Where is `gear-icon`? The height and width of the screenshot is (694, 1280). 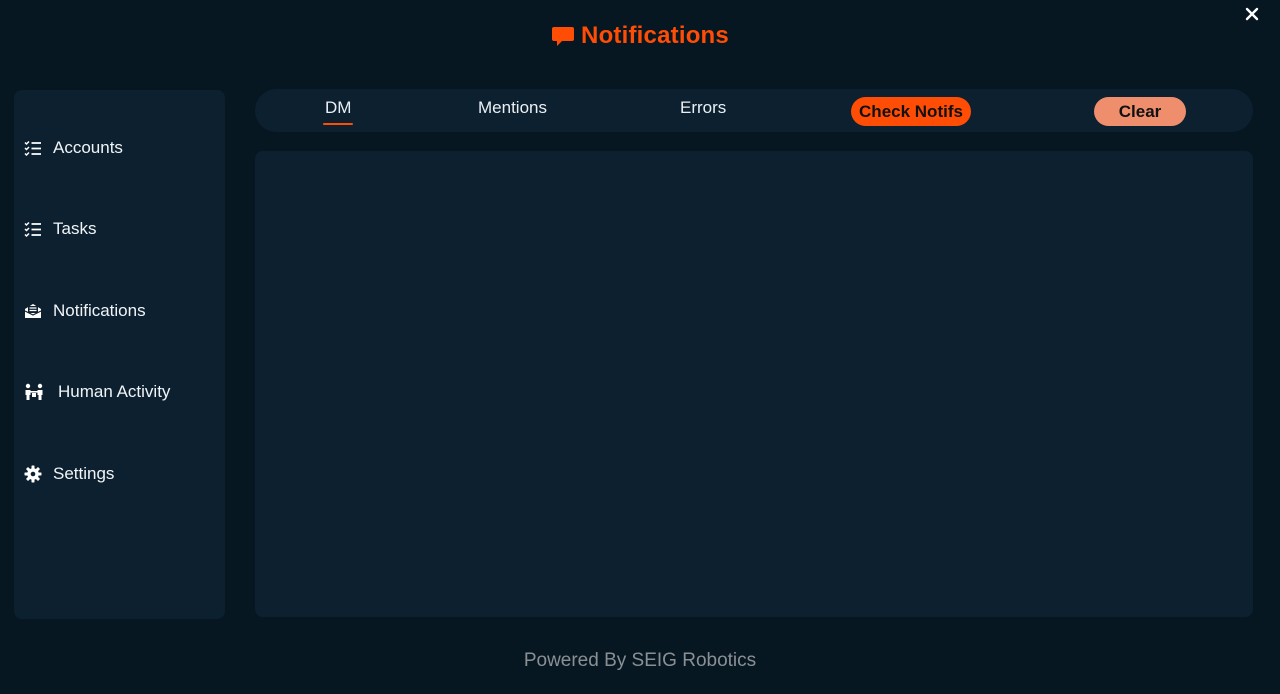 gear-icon is located at coordinates (33, 474).